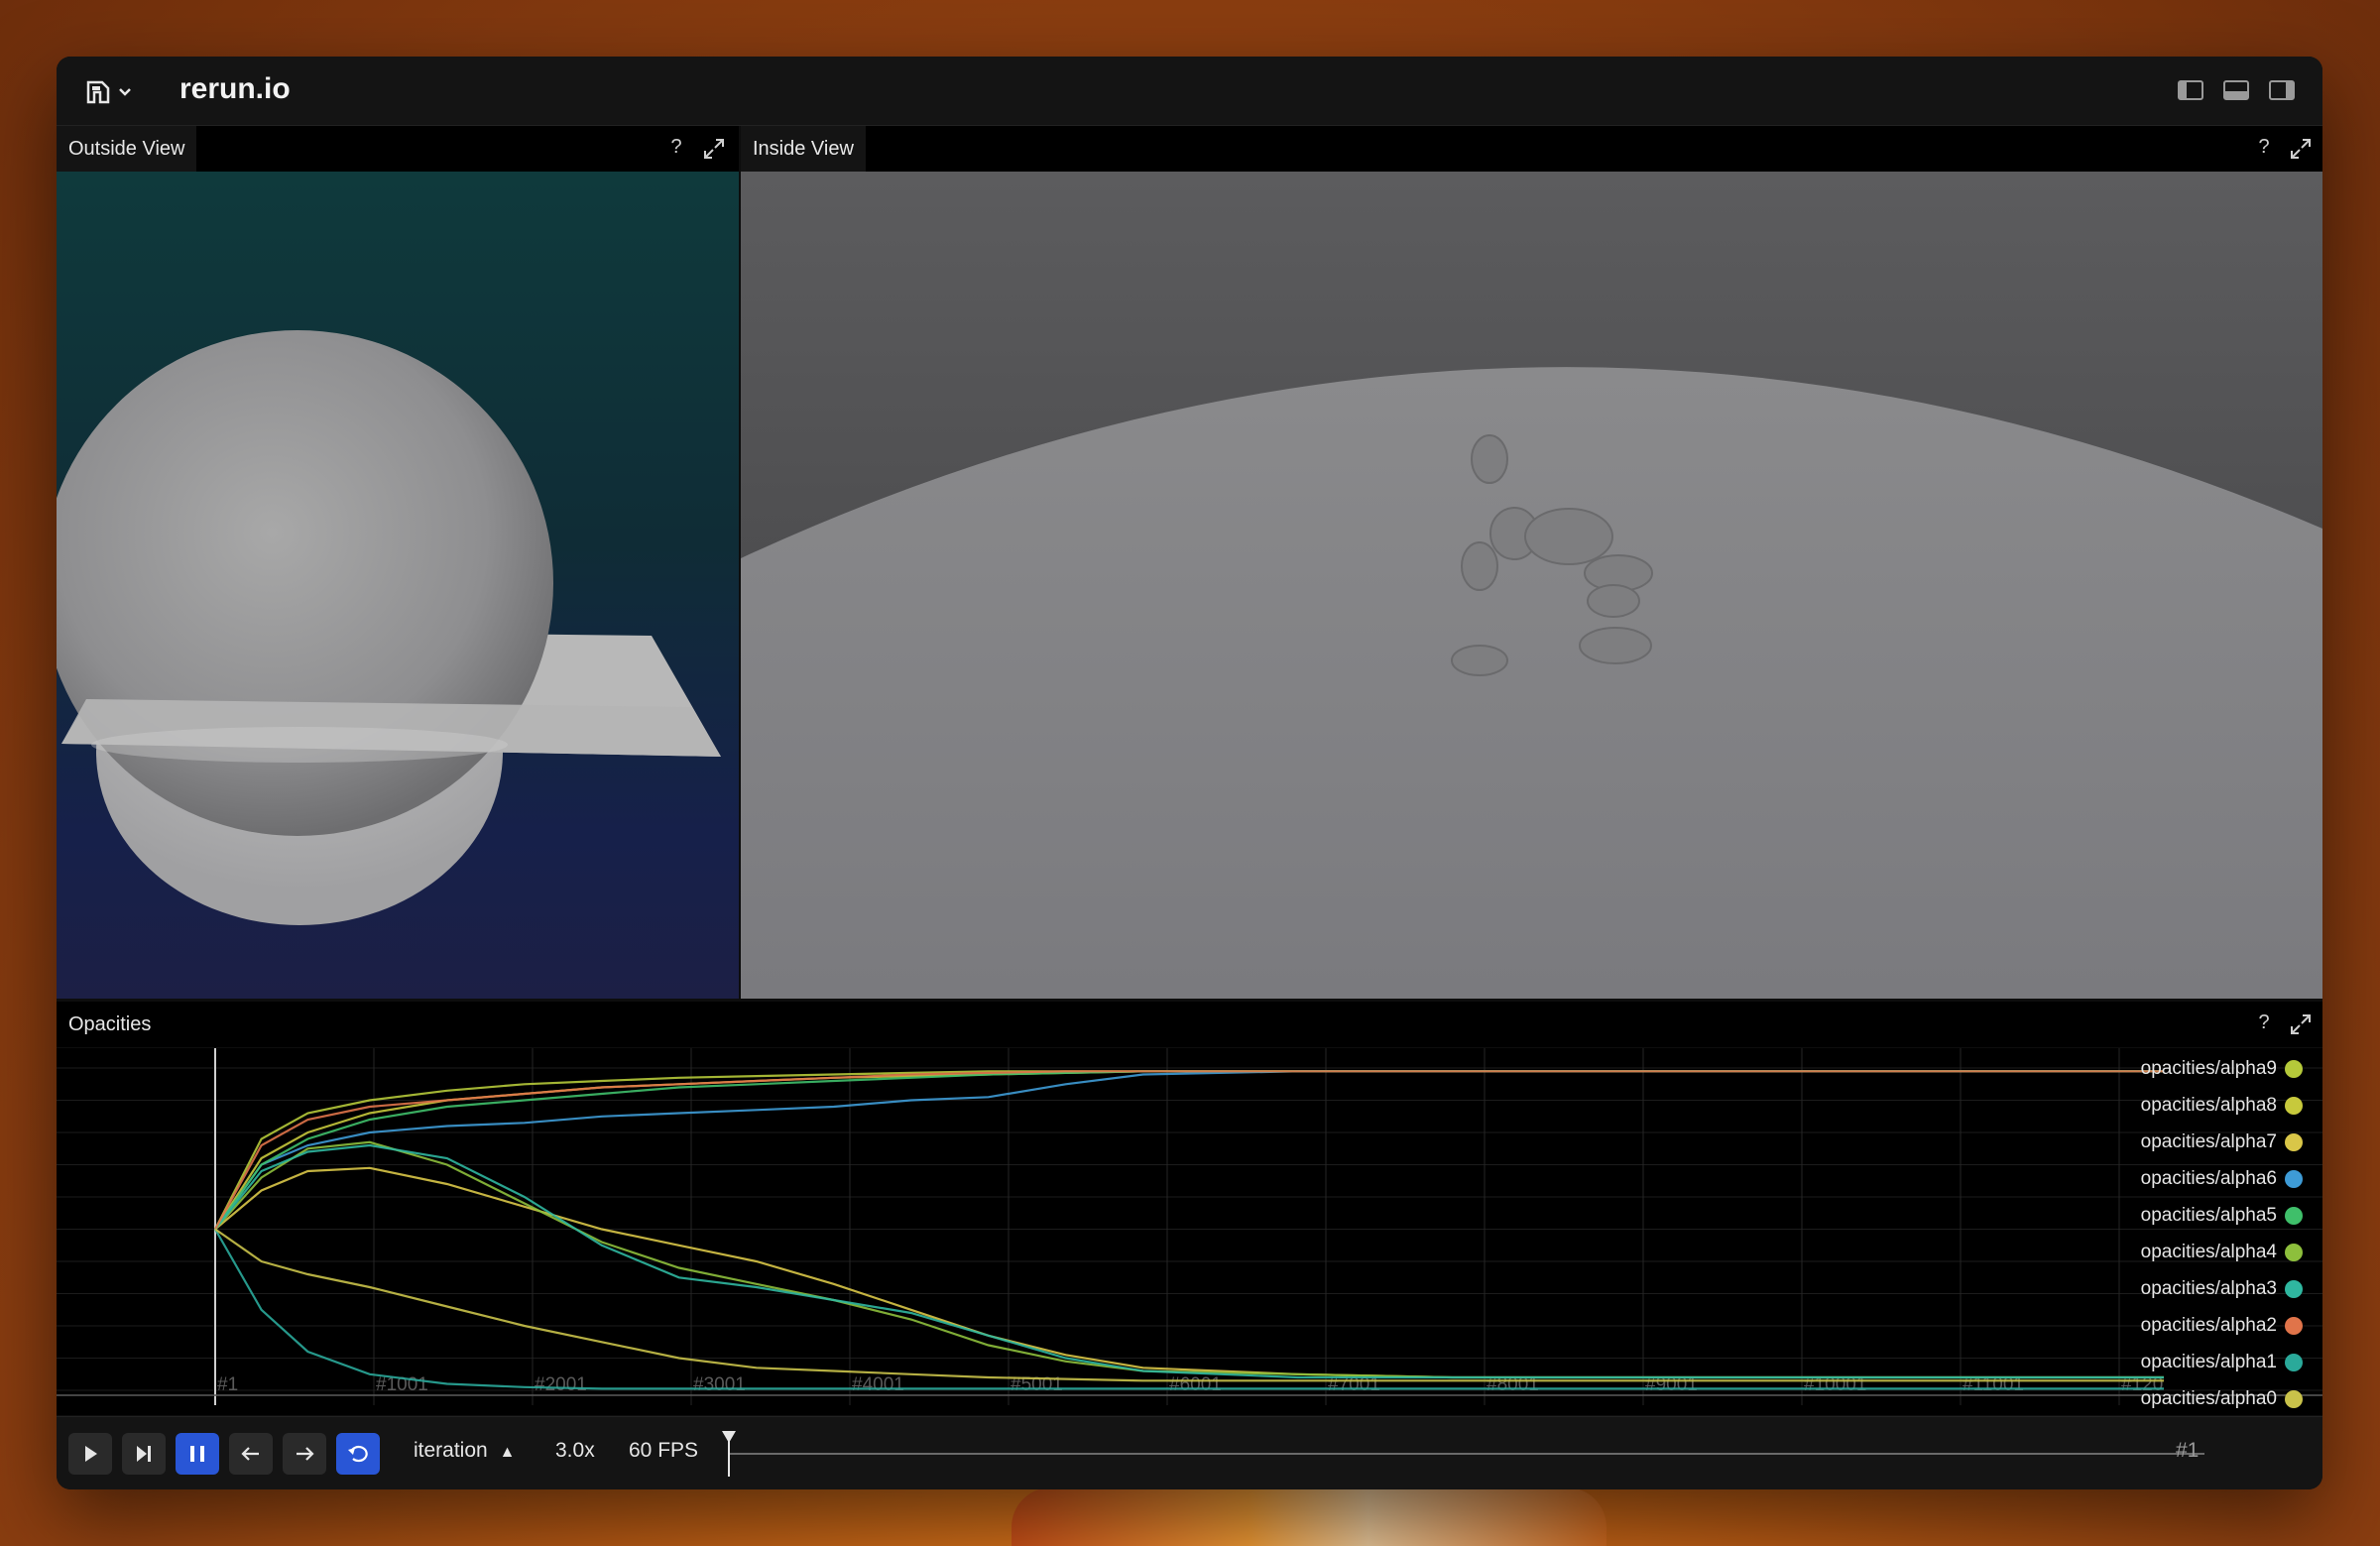 The height and width of the screenshot is (1546, 2380). What do you see at coordinates (803, 149) in the screenshot?
I see `tab-inside-view: Inside View` at bounding box center [803, 149].